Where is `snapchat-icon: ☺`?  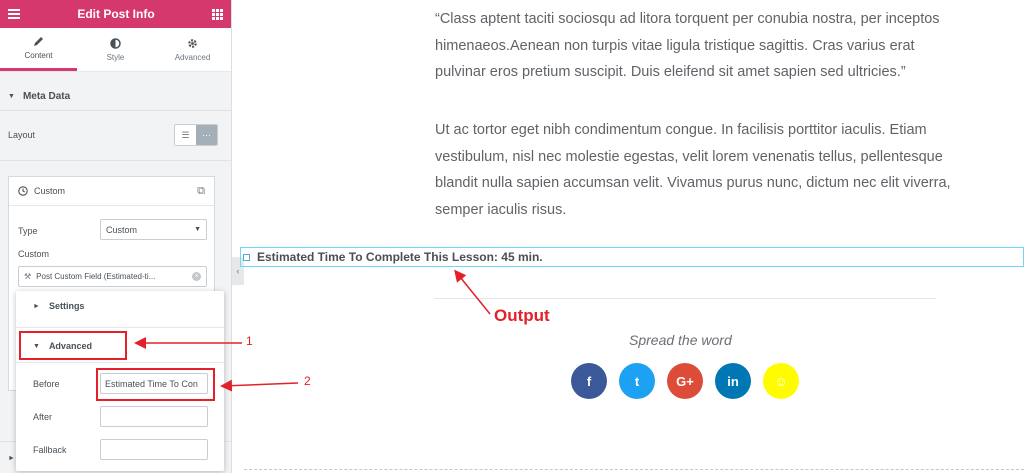
snapchat-icon: ☺ is located at coordinates (781, 381).